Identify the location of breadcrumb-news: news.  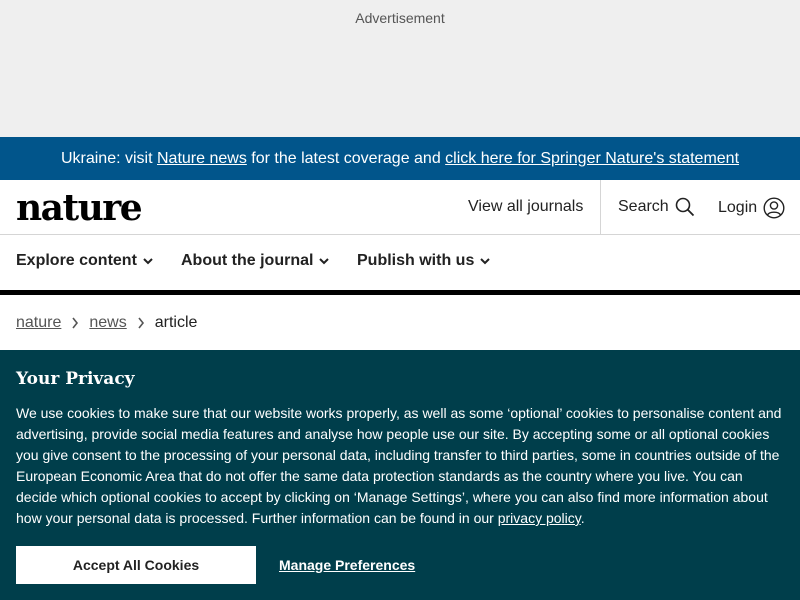
(107, 323).